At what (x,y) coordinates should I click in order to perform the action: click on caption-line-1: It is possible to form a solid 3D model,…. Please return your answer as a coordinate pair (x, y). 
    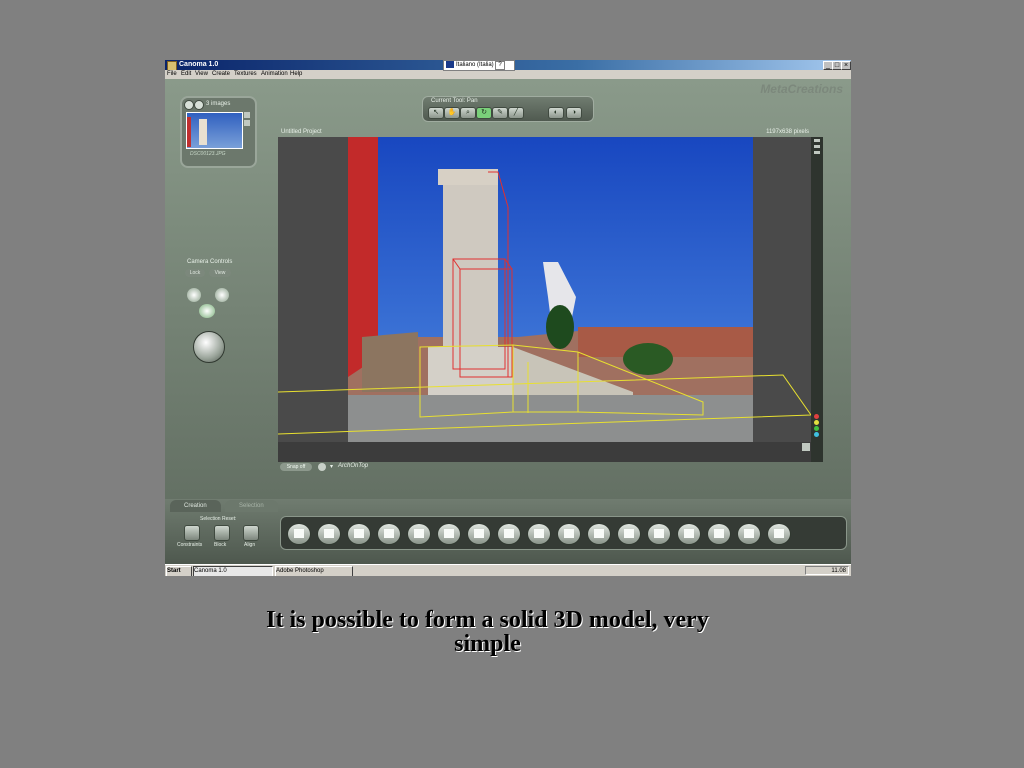
    Looking at the image, I should click on (487, 620).